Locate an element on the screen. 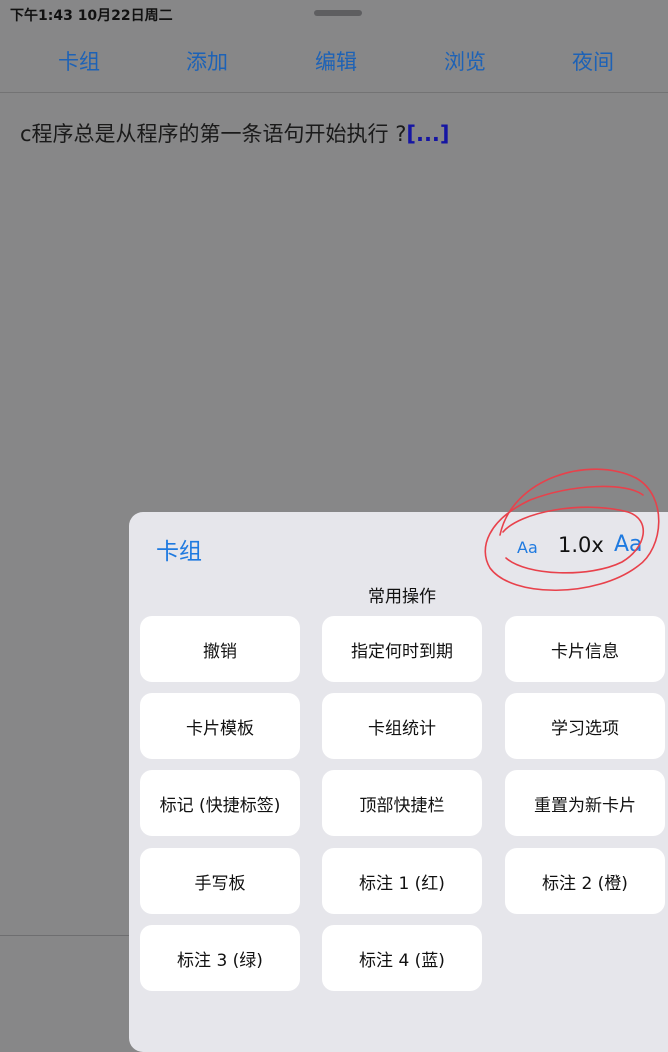 The image size is (668, 1052). bottom-divider is located at coordinates (65, 935).